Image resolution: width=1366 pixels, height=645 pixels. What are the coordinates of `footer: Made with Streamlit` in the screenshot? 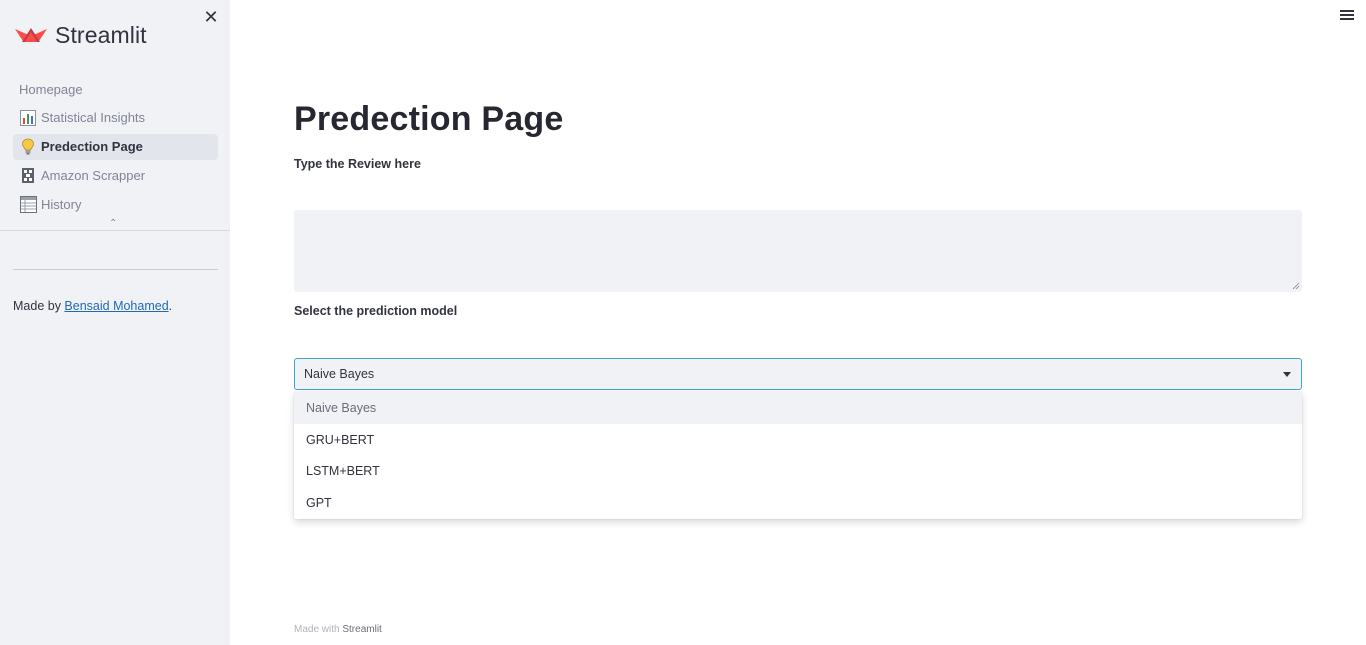 It's located at (338, 629).